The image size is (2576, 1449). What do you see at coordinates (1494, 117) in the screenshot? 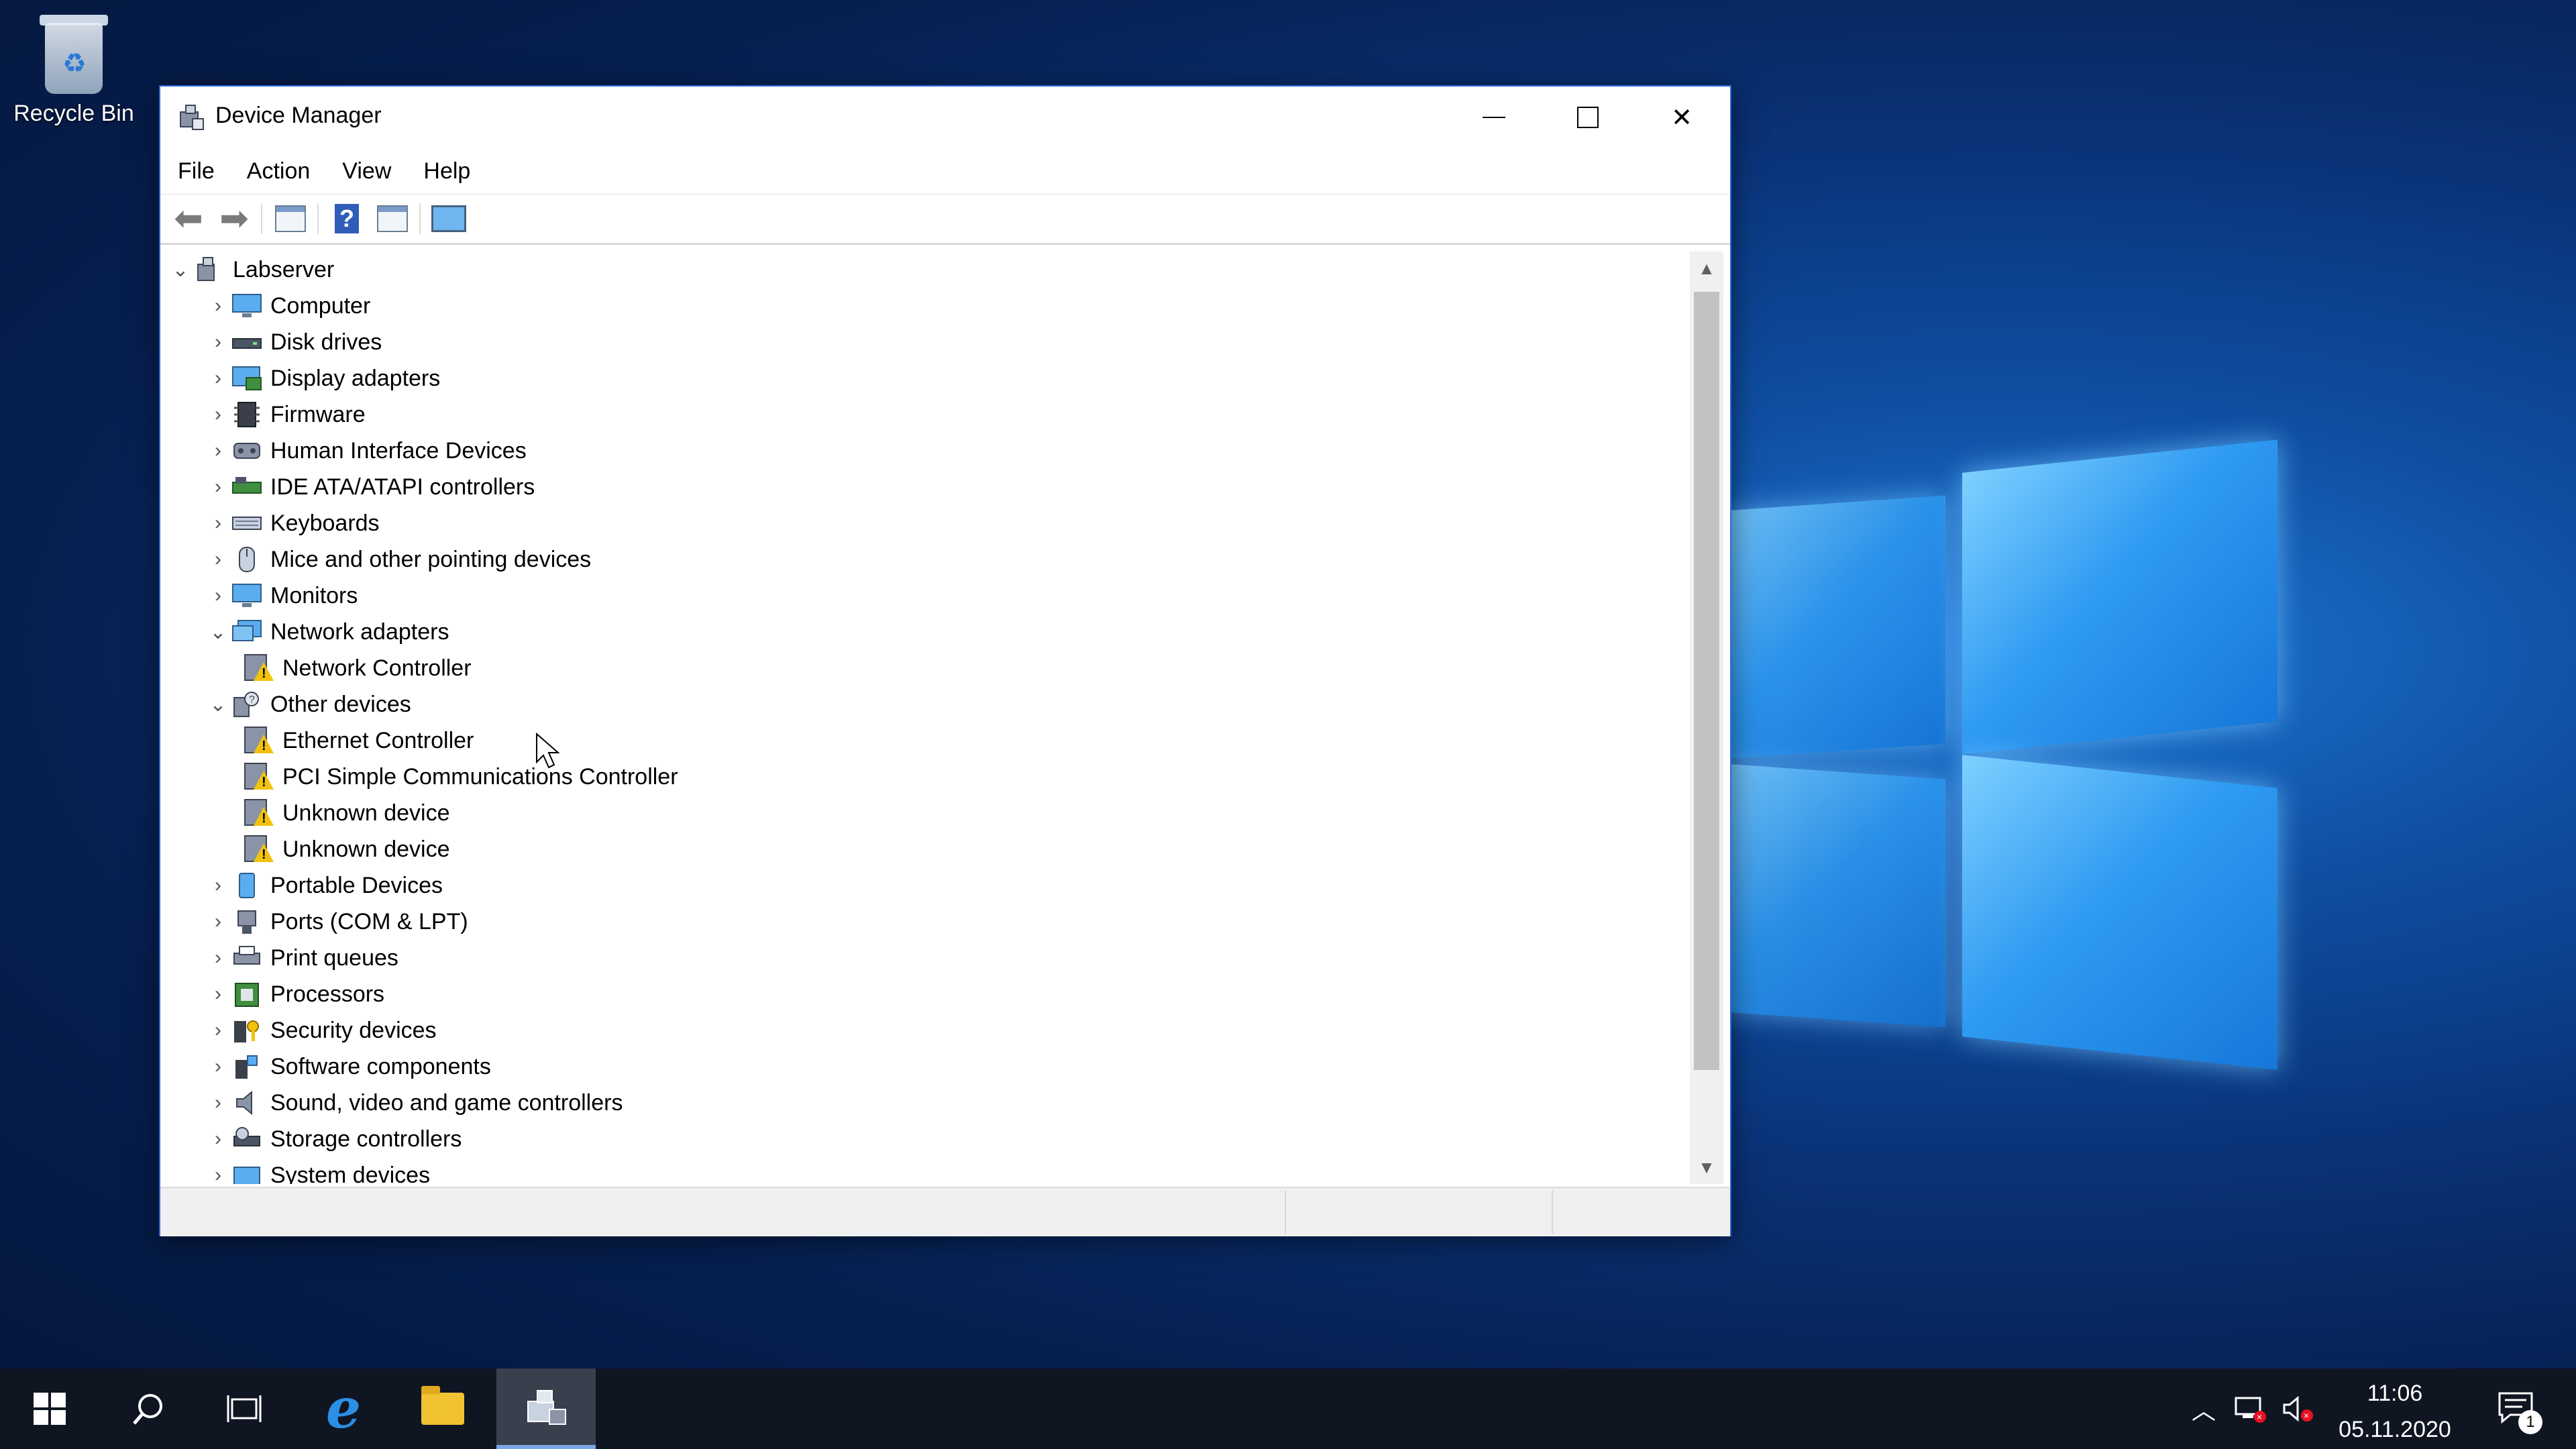
I see `minimize-button` at bounding box center [1494, 117].